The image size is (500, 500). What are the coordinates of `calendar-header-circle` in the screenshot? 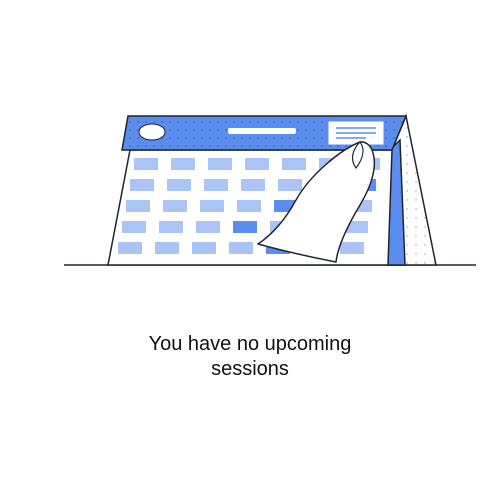 It's located at (152, 132).